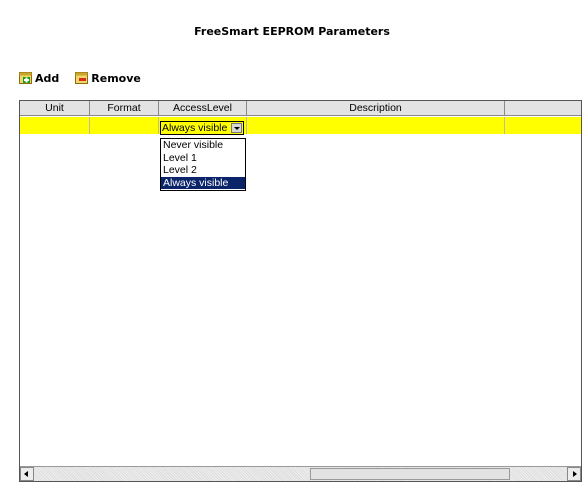 The height and width of the screenshot is (495, 584). I want to click on add-icon, so click(26, 78).